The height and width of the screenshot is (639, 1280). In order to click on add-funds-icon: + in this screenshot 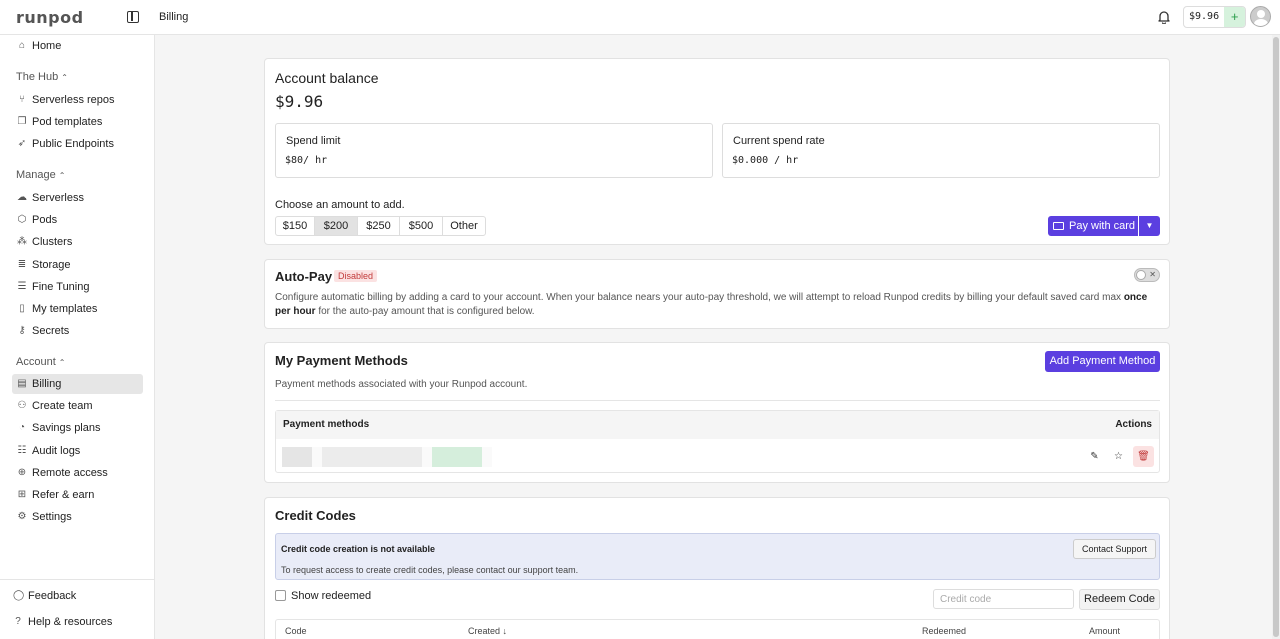, I will do `click(1235, 17)`.